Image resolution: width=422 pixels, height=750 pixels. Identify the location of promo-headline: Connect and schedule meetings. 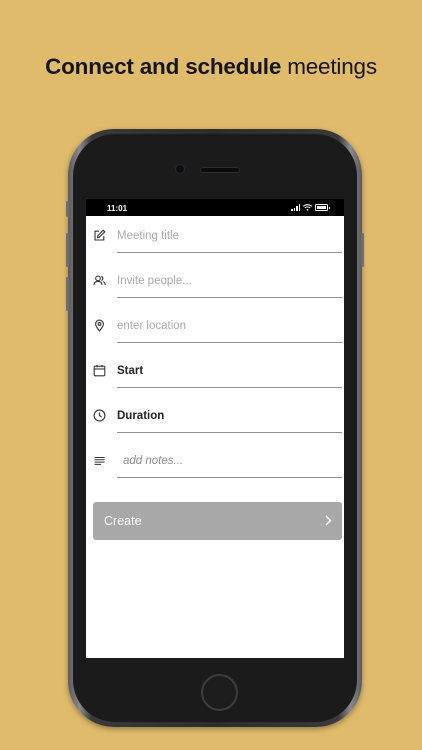
(211, 67).